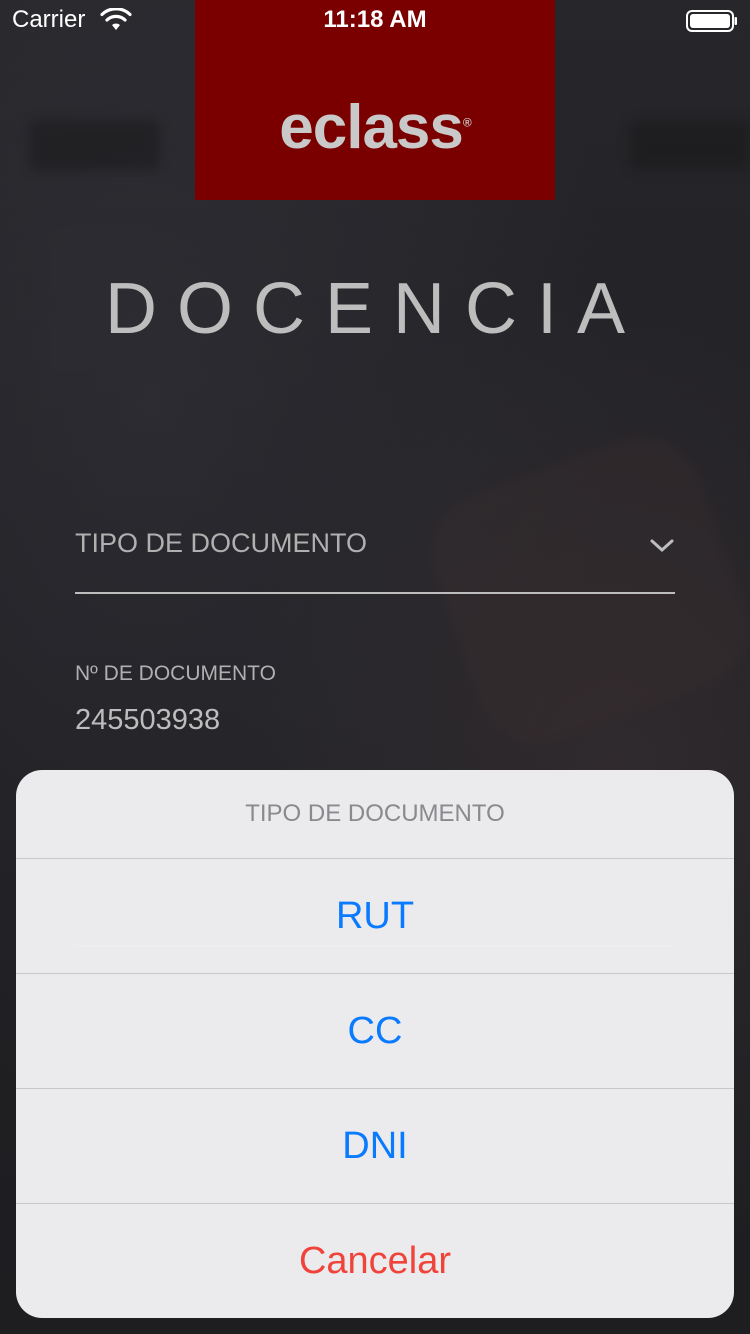 Image resolution: width=750 pixels, height=1334 pixels. What do you see at coordinates (375, 1146) in the screenshot?
I see `option-dni: DNI` at bounding box center [375, 1146].